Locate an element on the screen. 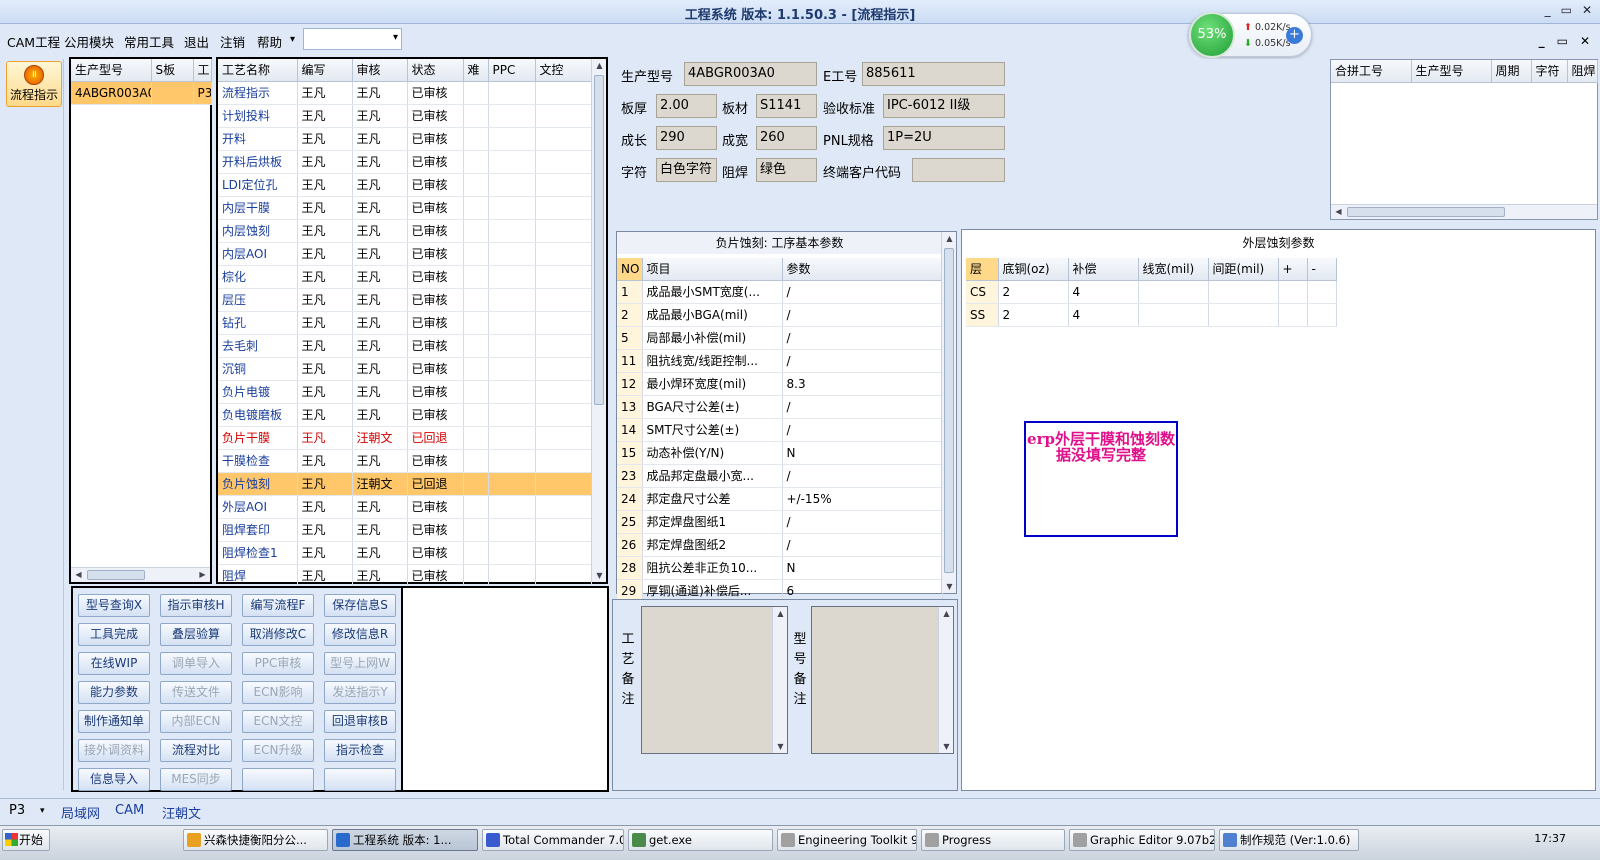  action-button-1-2: 取消修改C is located at coordinates (278, 634).